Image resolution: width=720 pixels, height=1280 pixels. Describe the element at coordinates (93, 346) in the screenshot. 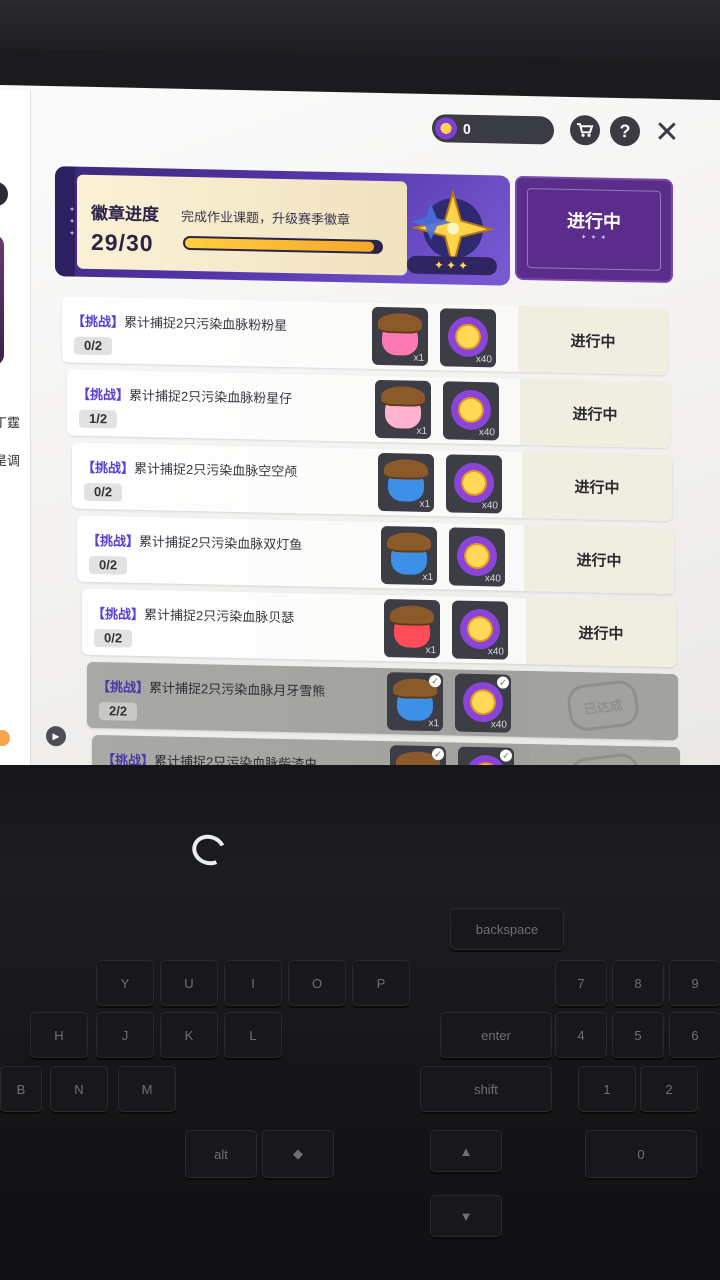

I see `task-progress: 0/2` at that location.